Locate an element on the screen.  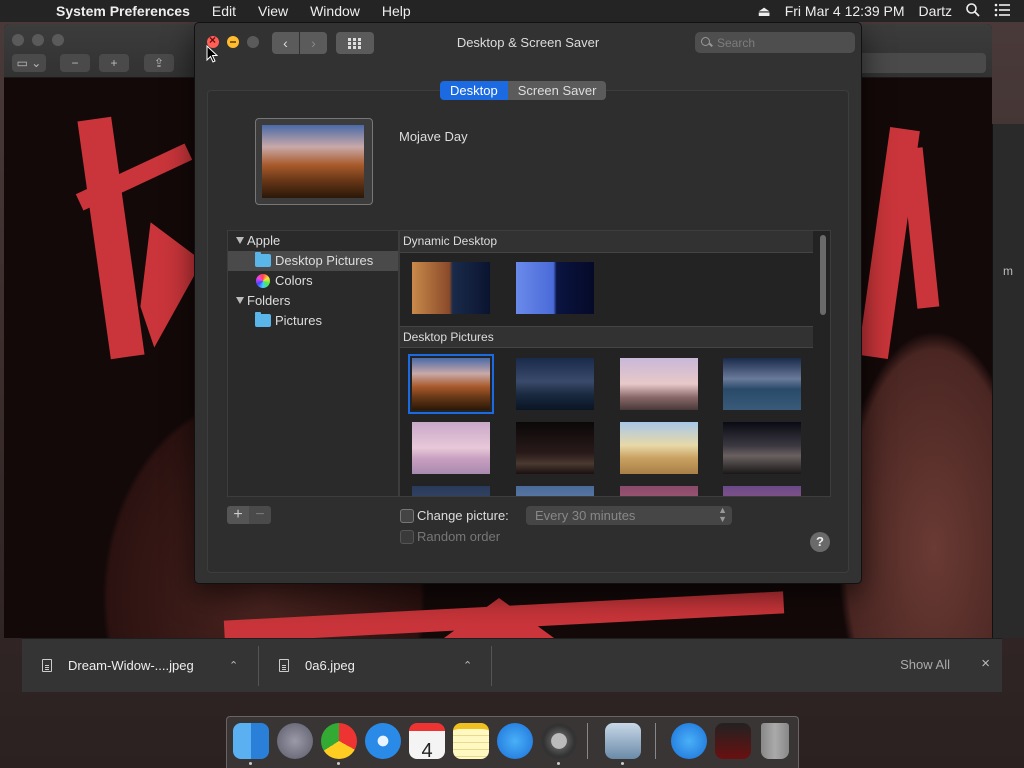
folder-icon is located at coordinates (263, 319).